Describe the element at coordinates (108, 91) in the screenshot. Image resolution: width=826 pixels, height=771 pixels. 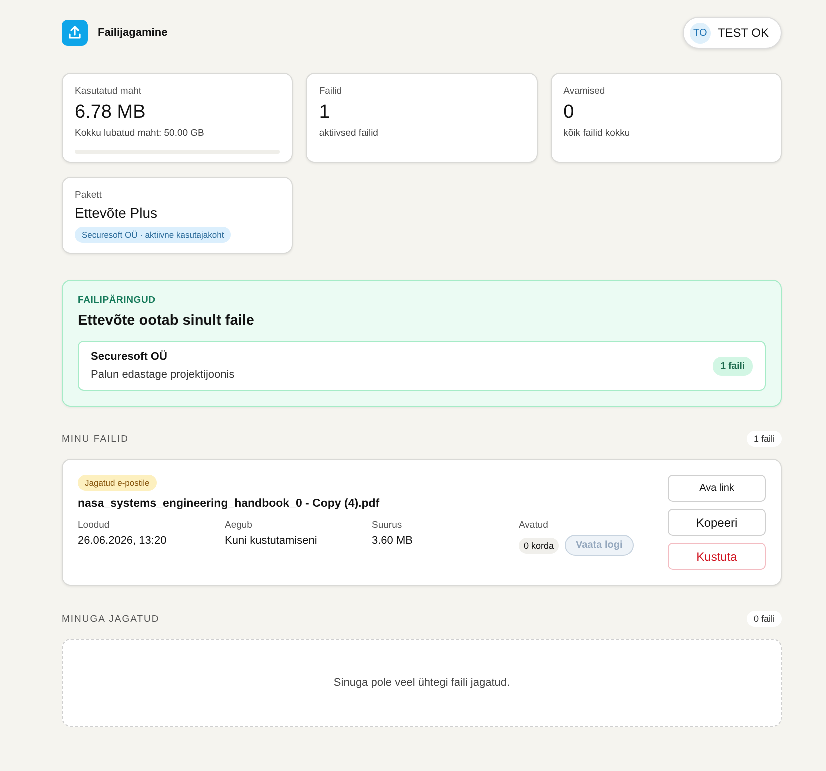
I see `stat-label: Kasutatud maht` at that location.